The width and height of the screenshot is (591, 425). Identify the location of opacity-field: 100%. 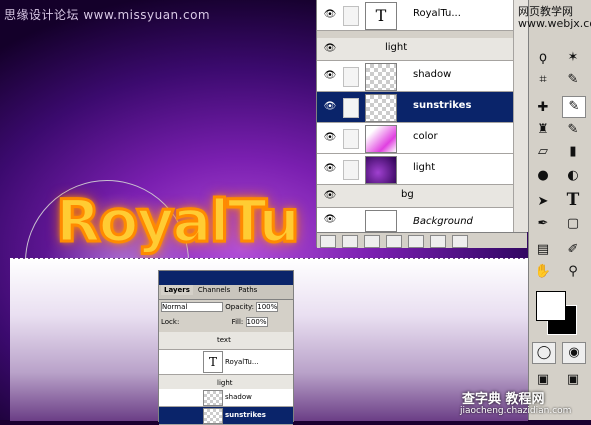
(267, 307).